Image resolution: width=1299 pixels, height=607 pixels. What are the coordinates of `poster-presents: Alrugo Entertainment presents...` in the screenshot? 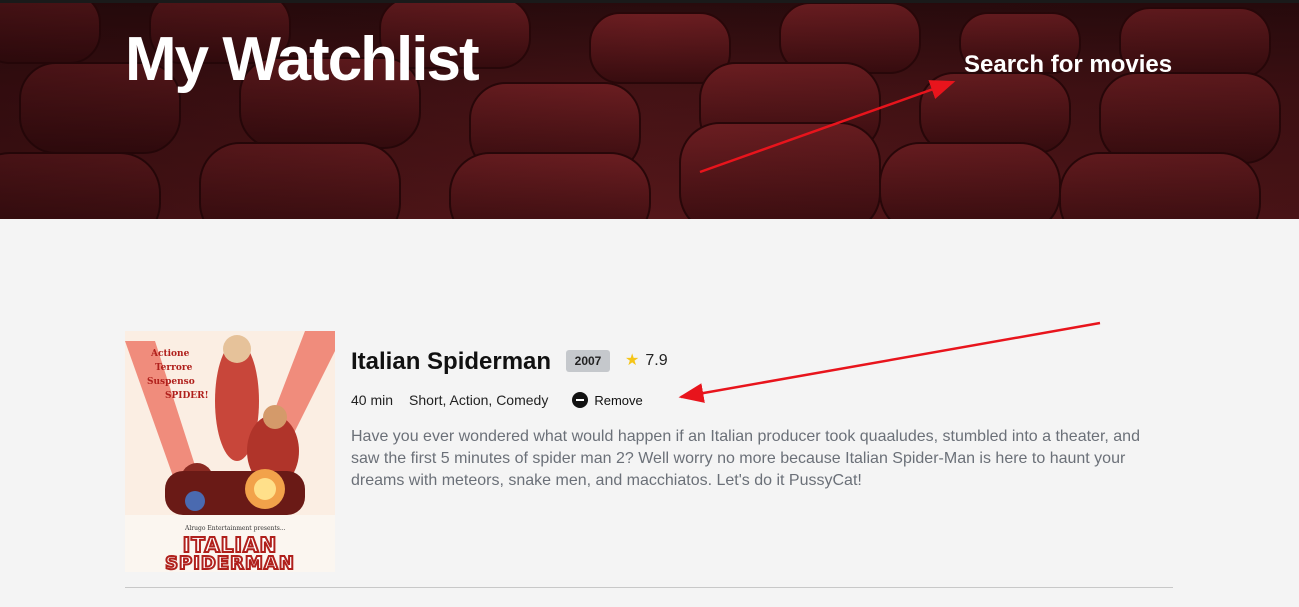 It's located at (235, 528).